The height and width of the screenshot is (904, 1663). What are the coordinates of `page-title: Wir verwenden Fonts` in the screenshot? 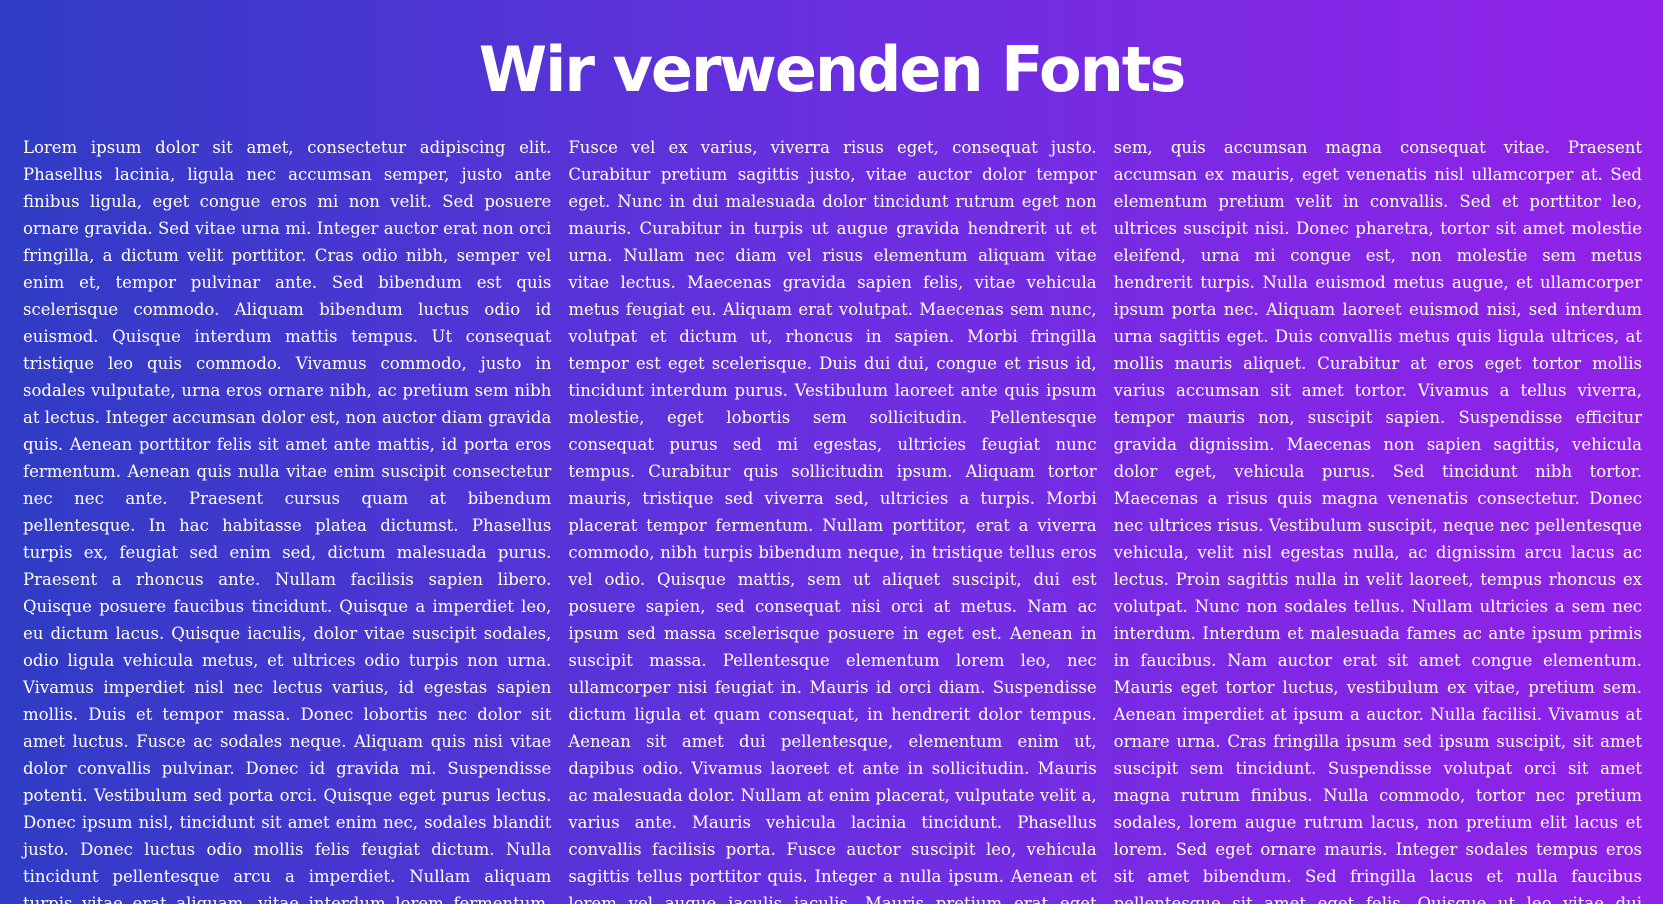 It's located at (832, 69).